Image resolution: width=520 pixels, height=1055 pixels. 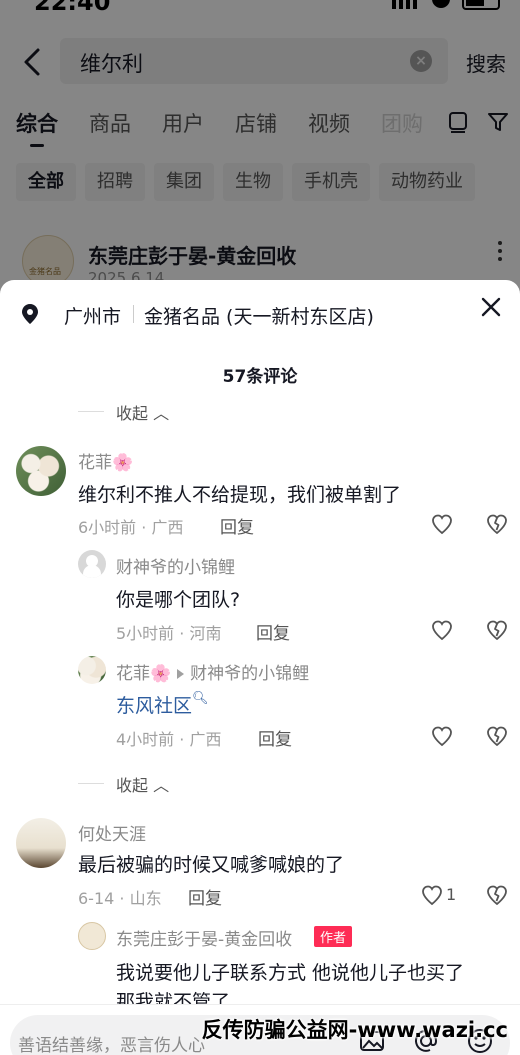 I want to click on comment-search-link: 东风社区🔍︎, so click(x=162, y=704).